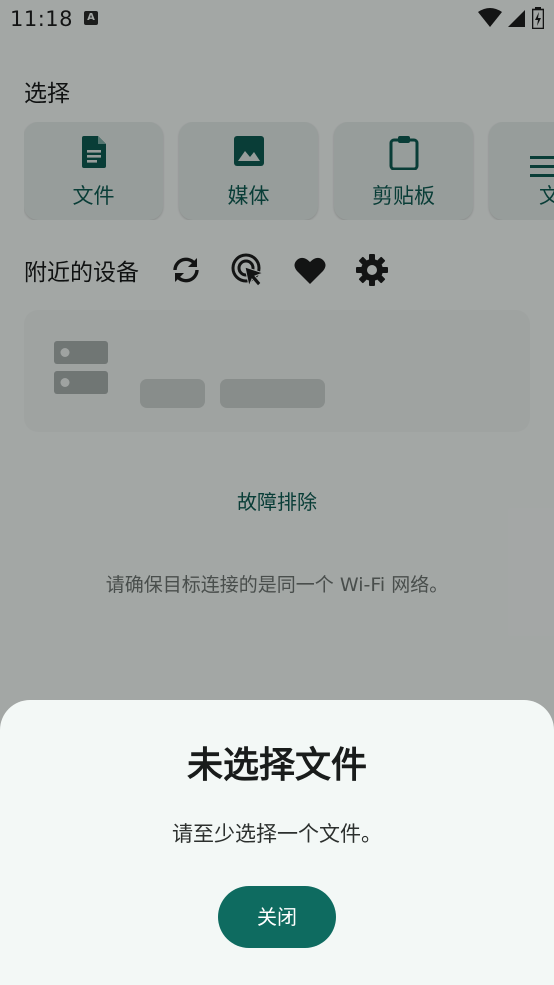  Describe the element at coordinates (276, 765) in the screenshot. I see `dialog-title: 未选择文件` at that location.